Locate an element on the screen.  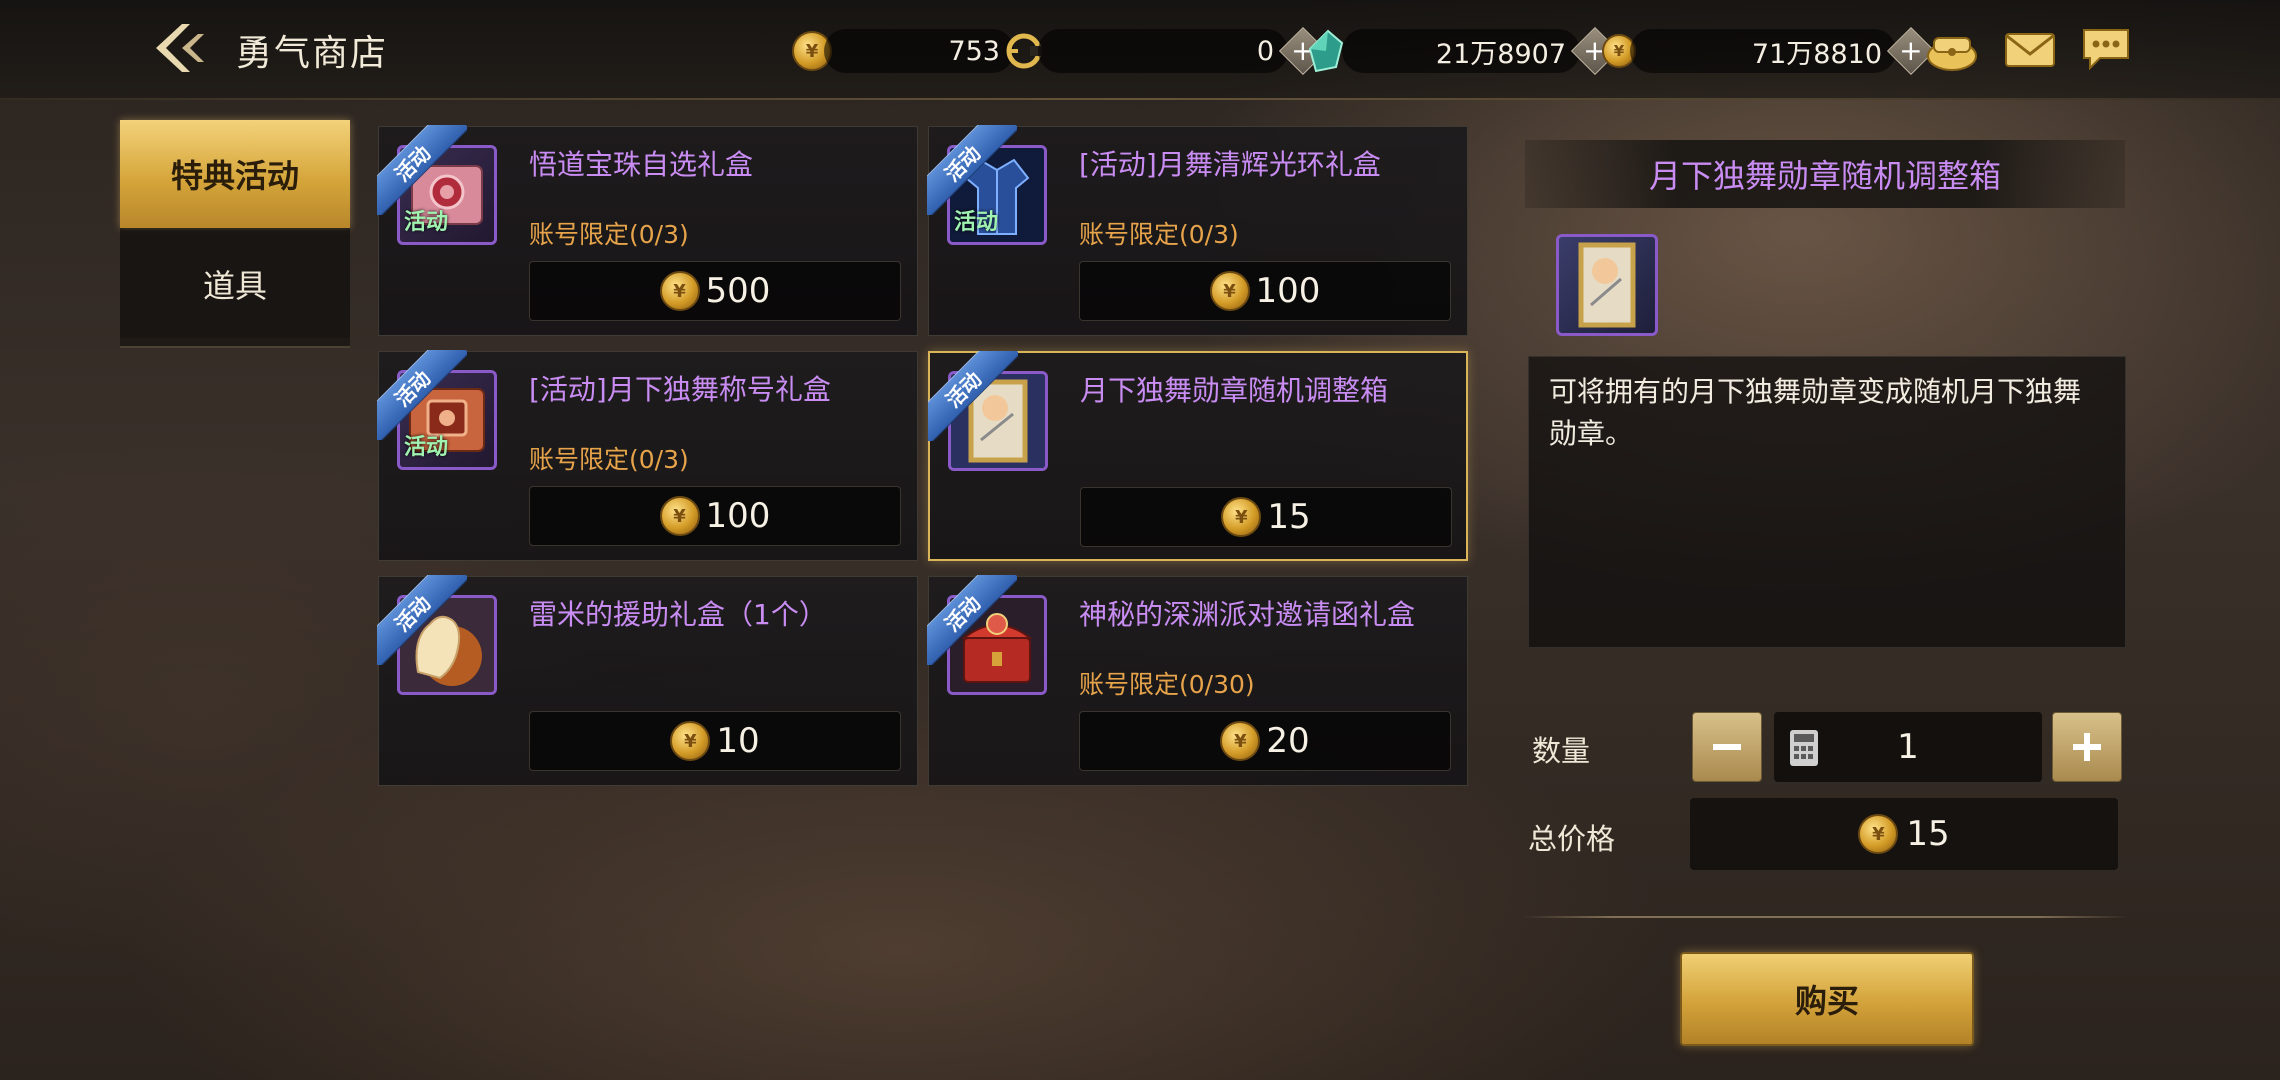
shop-item-card: 活动 活动 [活动]月下独舞称号礼盒 账号限定(0/3) ¥ 100 is located at coordinates (647, 455).